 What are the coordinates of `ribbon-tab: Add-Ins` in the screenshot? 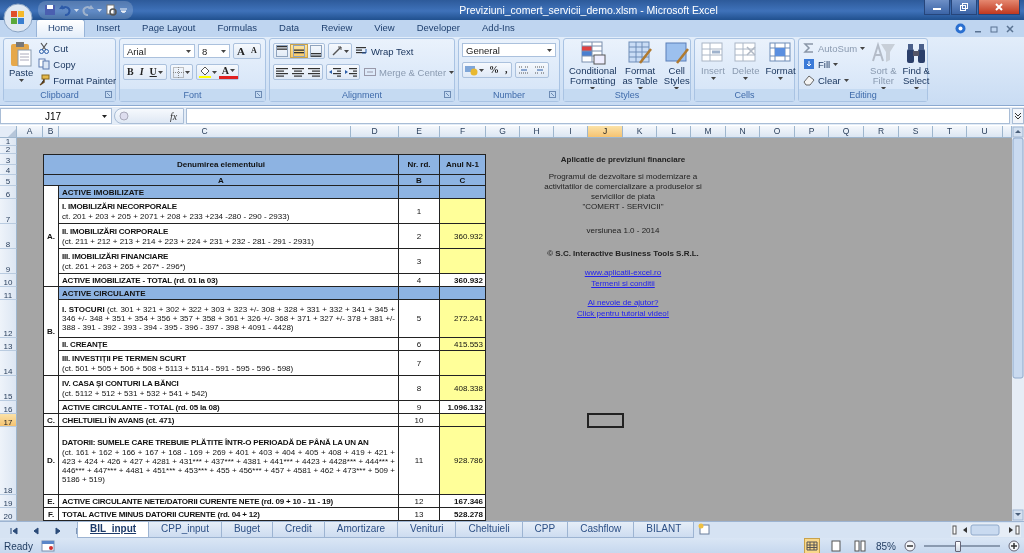 It's located at (498, 28).